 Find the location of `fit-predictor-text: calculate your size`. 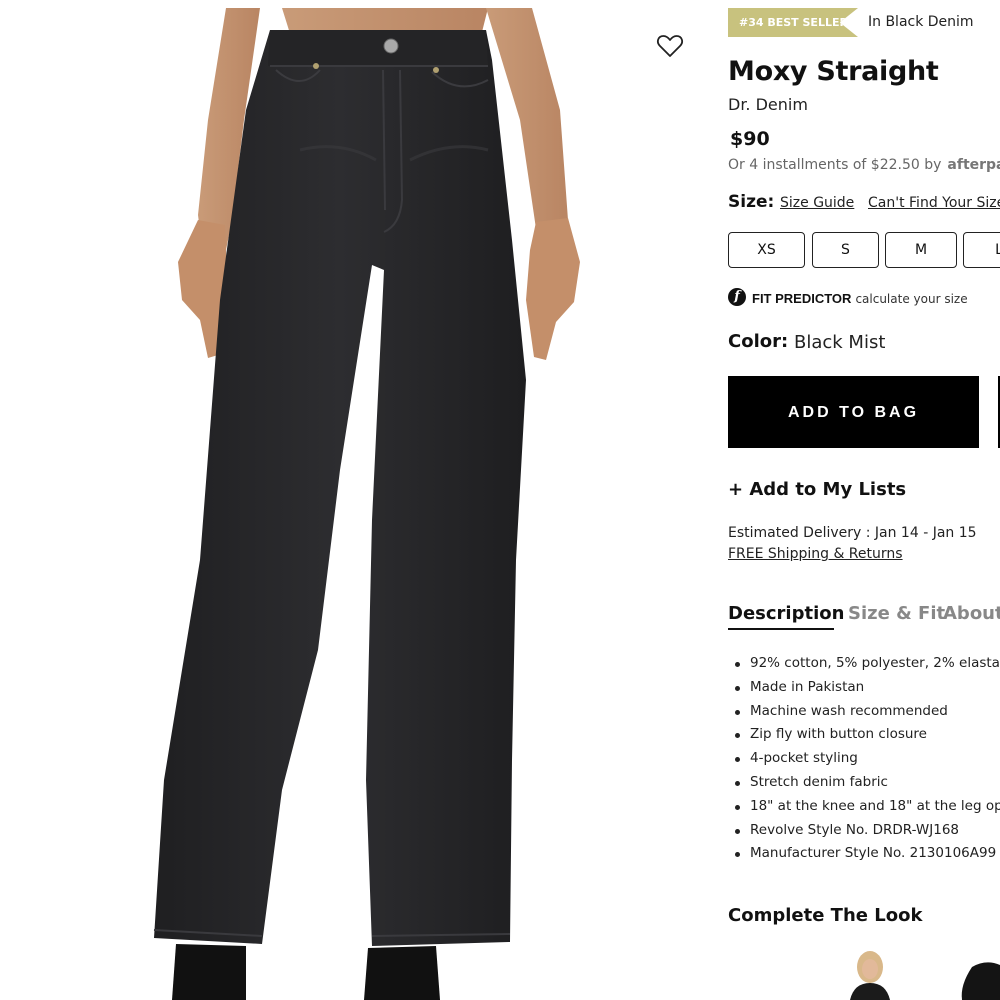

fit-predictor-text: calculate your size is located at coordinates (911, 299).